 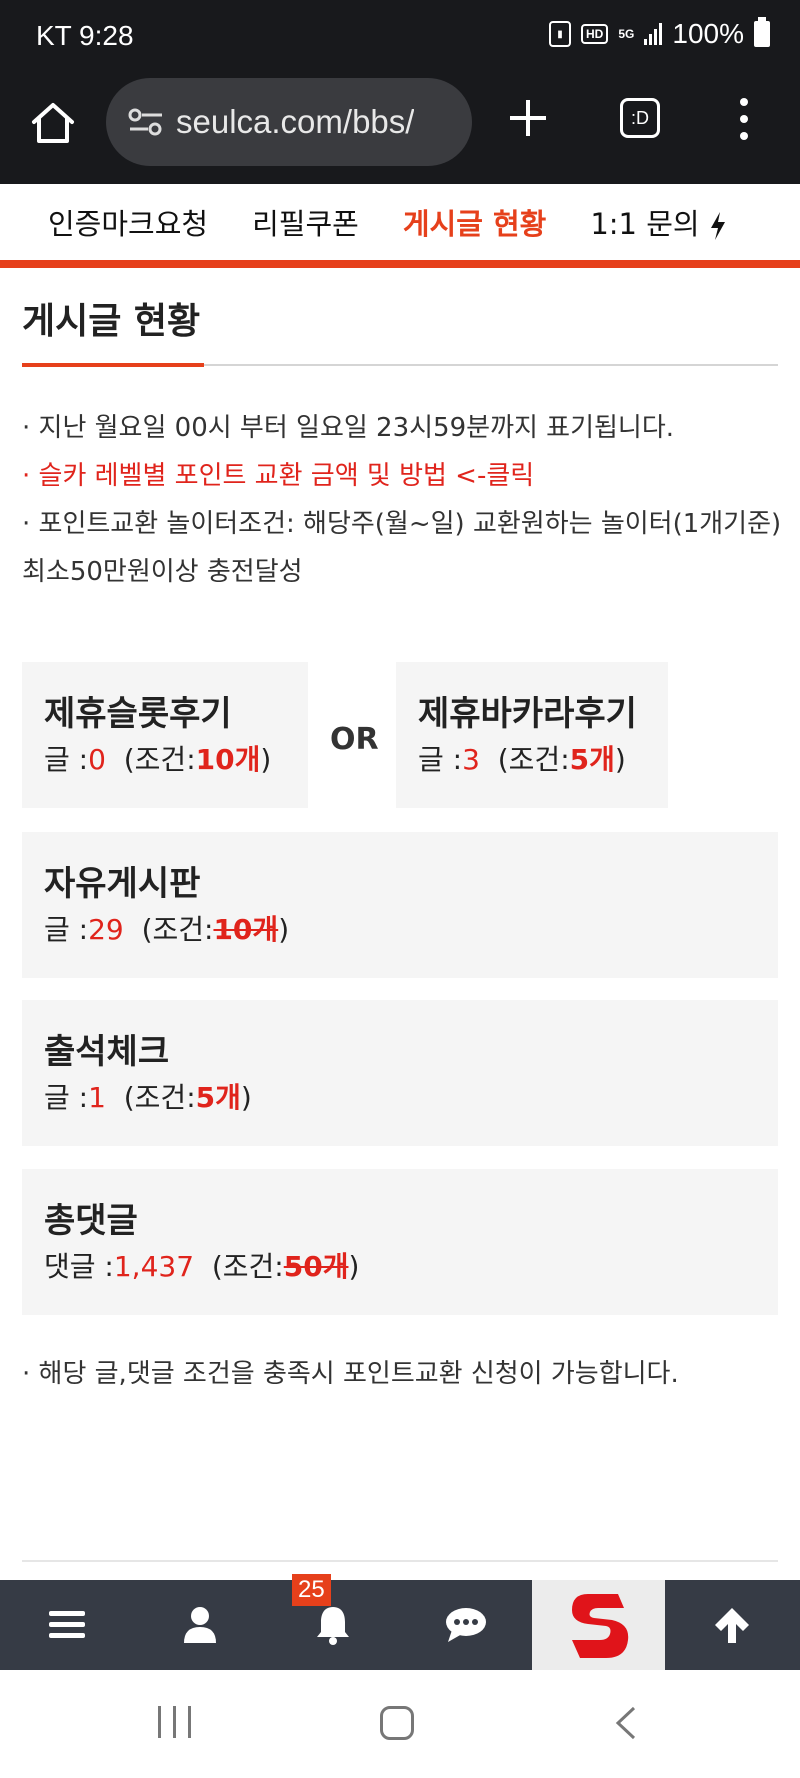 What do you see at coordinates (653, 34) in the screenshot?
I see `signal-icon` at bounding box center [653, 34].